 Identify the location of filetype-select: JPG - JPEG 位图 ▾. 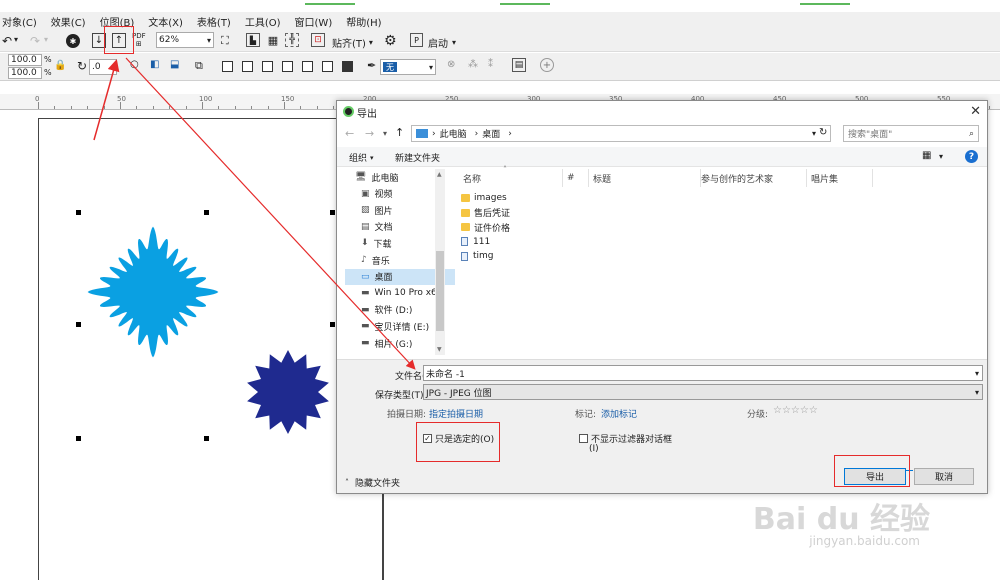
(703, 392).